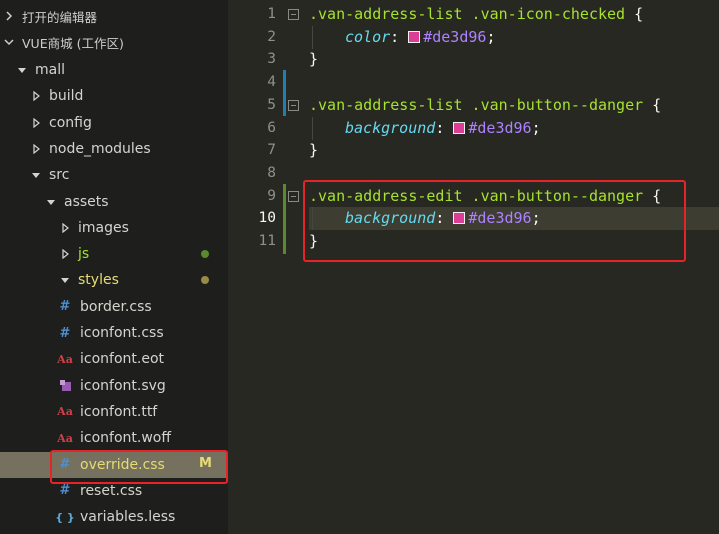 This screenshot has width=719, height=534. Describe the element at coordinates (271, 59) in the screenshot. I see `line-number: 3` at that location.